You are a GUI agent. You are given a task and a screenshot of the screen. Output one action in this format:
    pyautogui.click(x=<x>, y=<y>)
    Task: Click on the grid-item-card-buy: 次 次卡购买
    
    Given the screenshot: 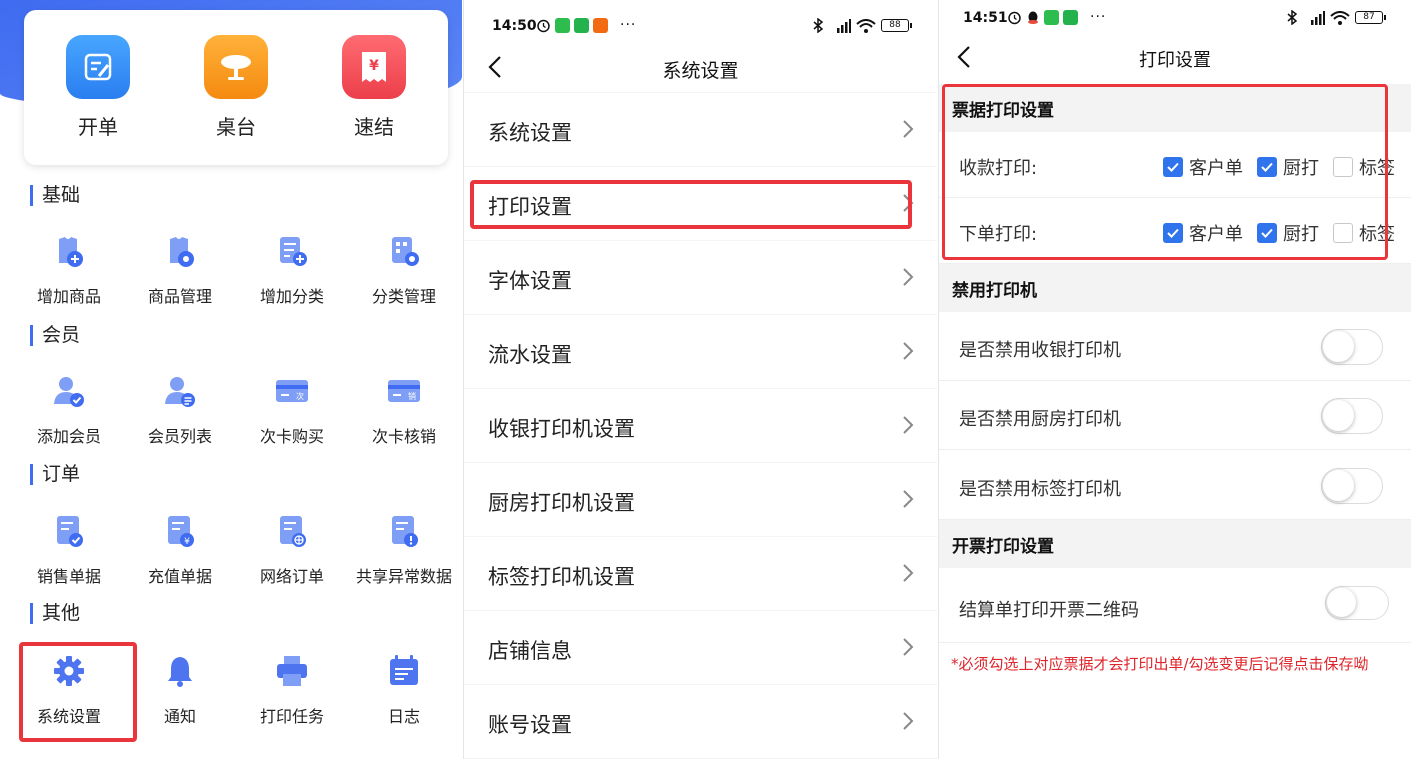 What is the action you would take?
    pyautogui.click(x=292, y=410)
    